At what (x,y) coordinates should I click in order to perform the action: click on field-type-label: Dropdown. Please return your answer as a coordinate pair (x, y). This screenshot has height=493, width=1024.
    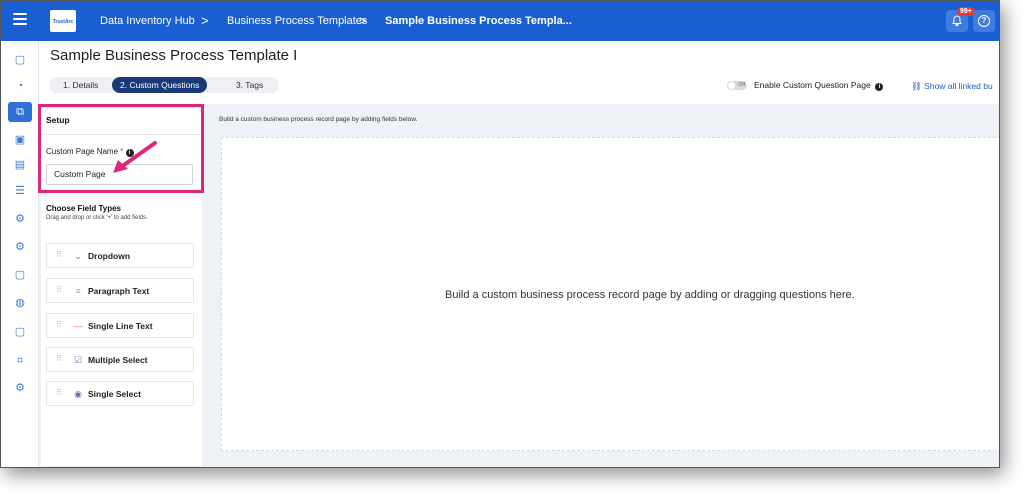
    Looking at the image, I should click on (109, 256).